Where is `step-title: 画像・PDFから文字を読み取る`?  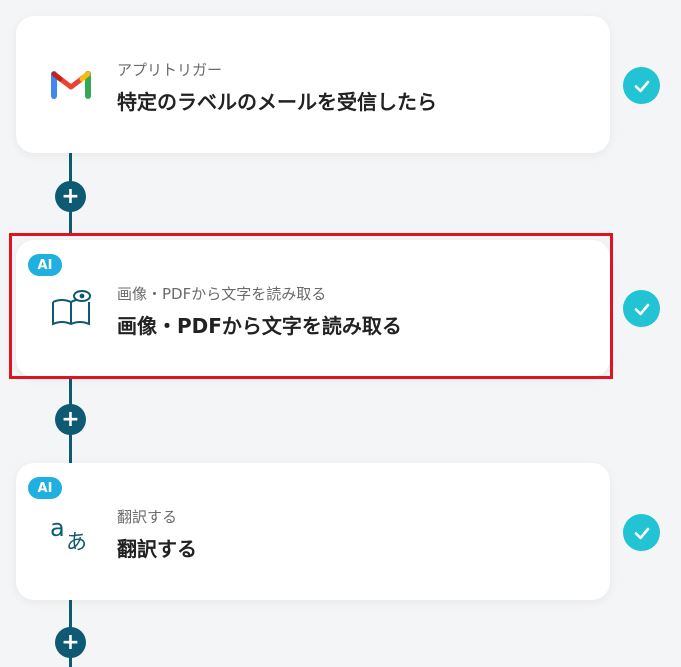 step-title: 画像・PDFから文字を読み取る is located at coordinates (259, 326).